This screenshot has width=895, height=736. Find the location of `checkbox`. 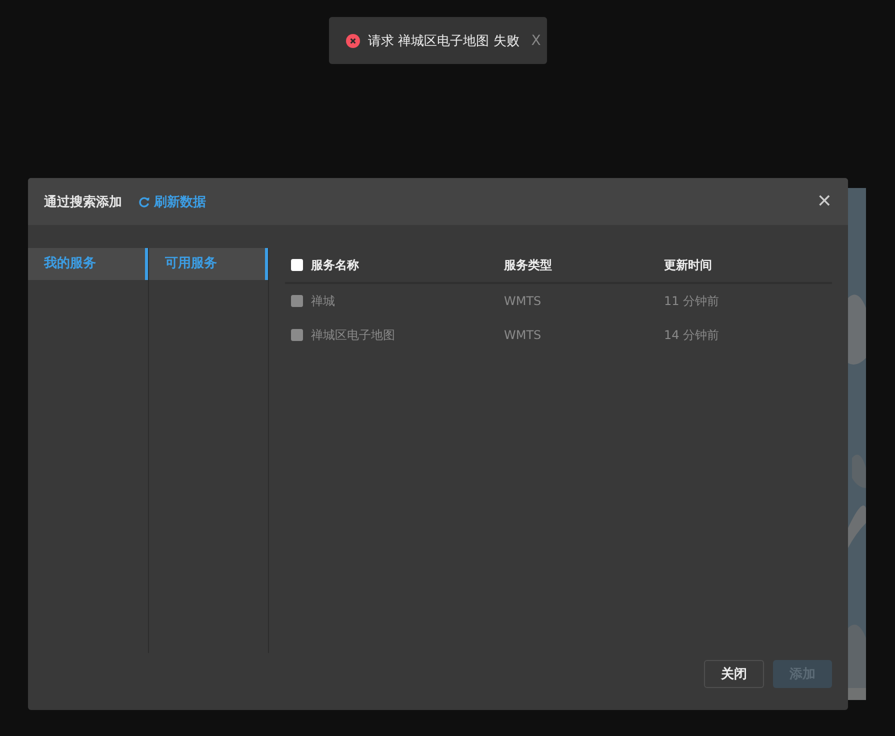

checkbox is located at coordinates (297, 265).